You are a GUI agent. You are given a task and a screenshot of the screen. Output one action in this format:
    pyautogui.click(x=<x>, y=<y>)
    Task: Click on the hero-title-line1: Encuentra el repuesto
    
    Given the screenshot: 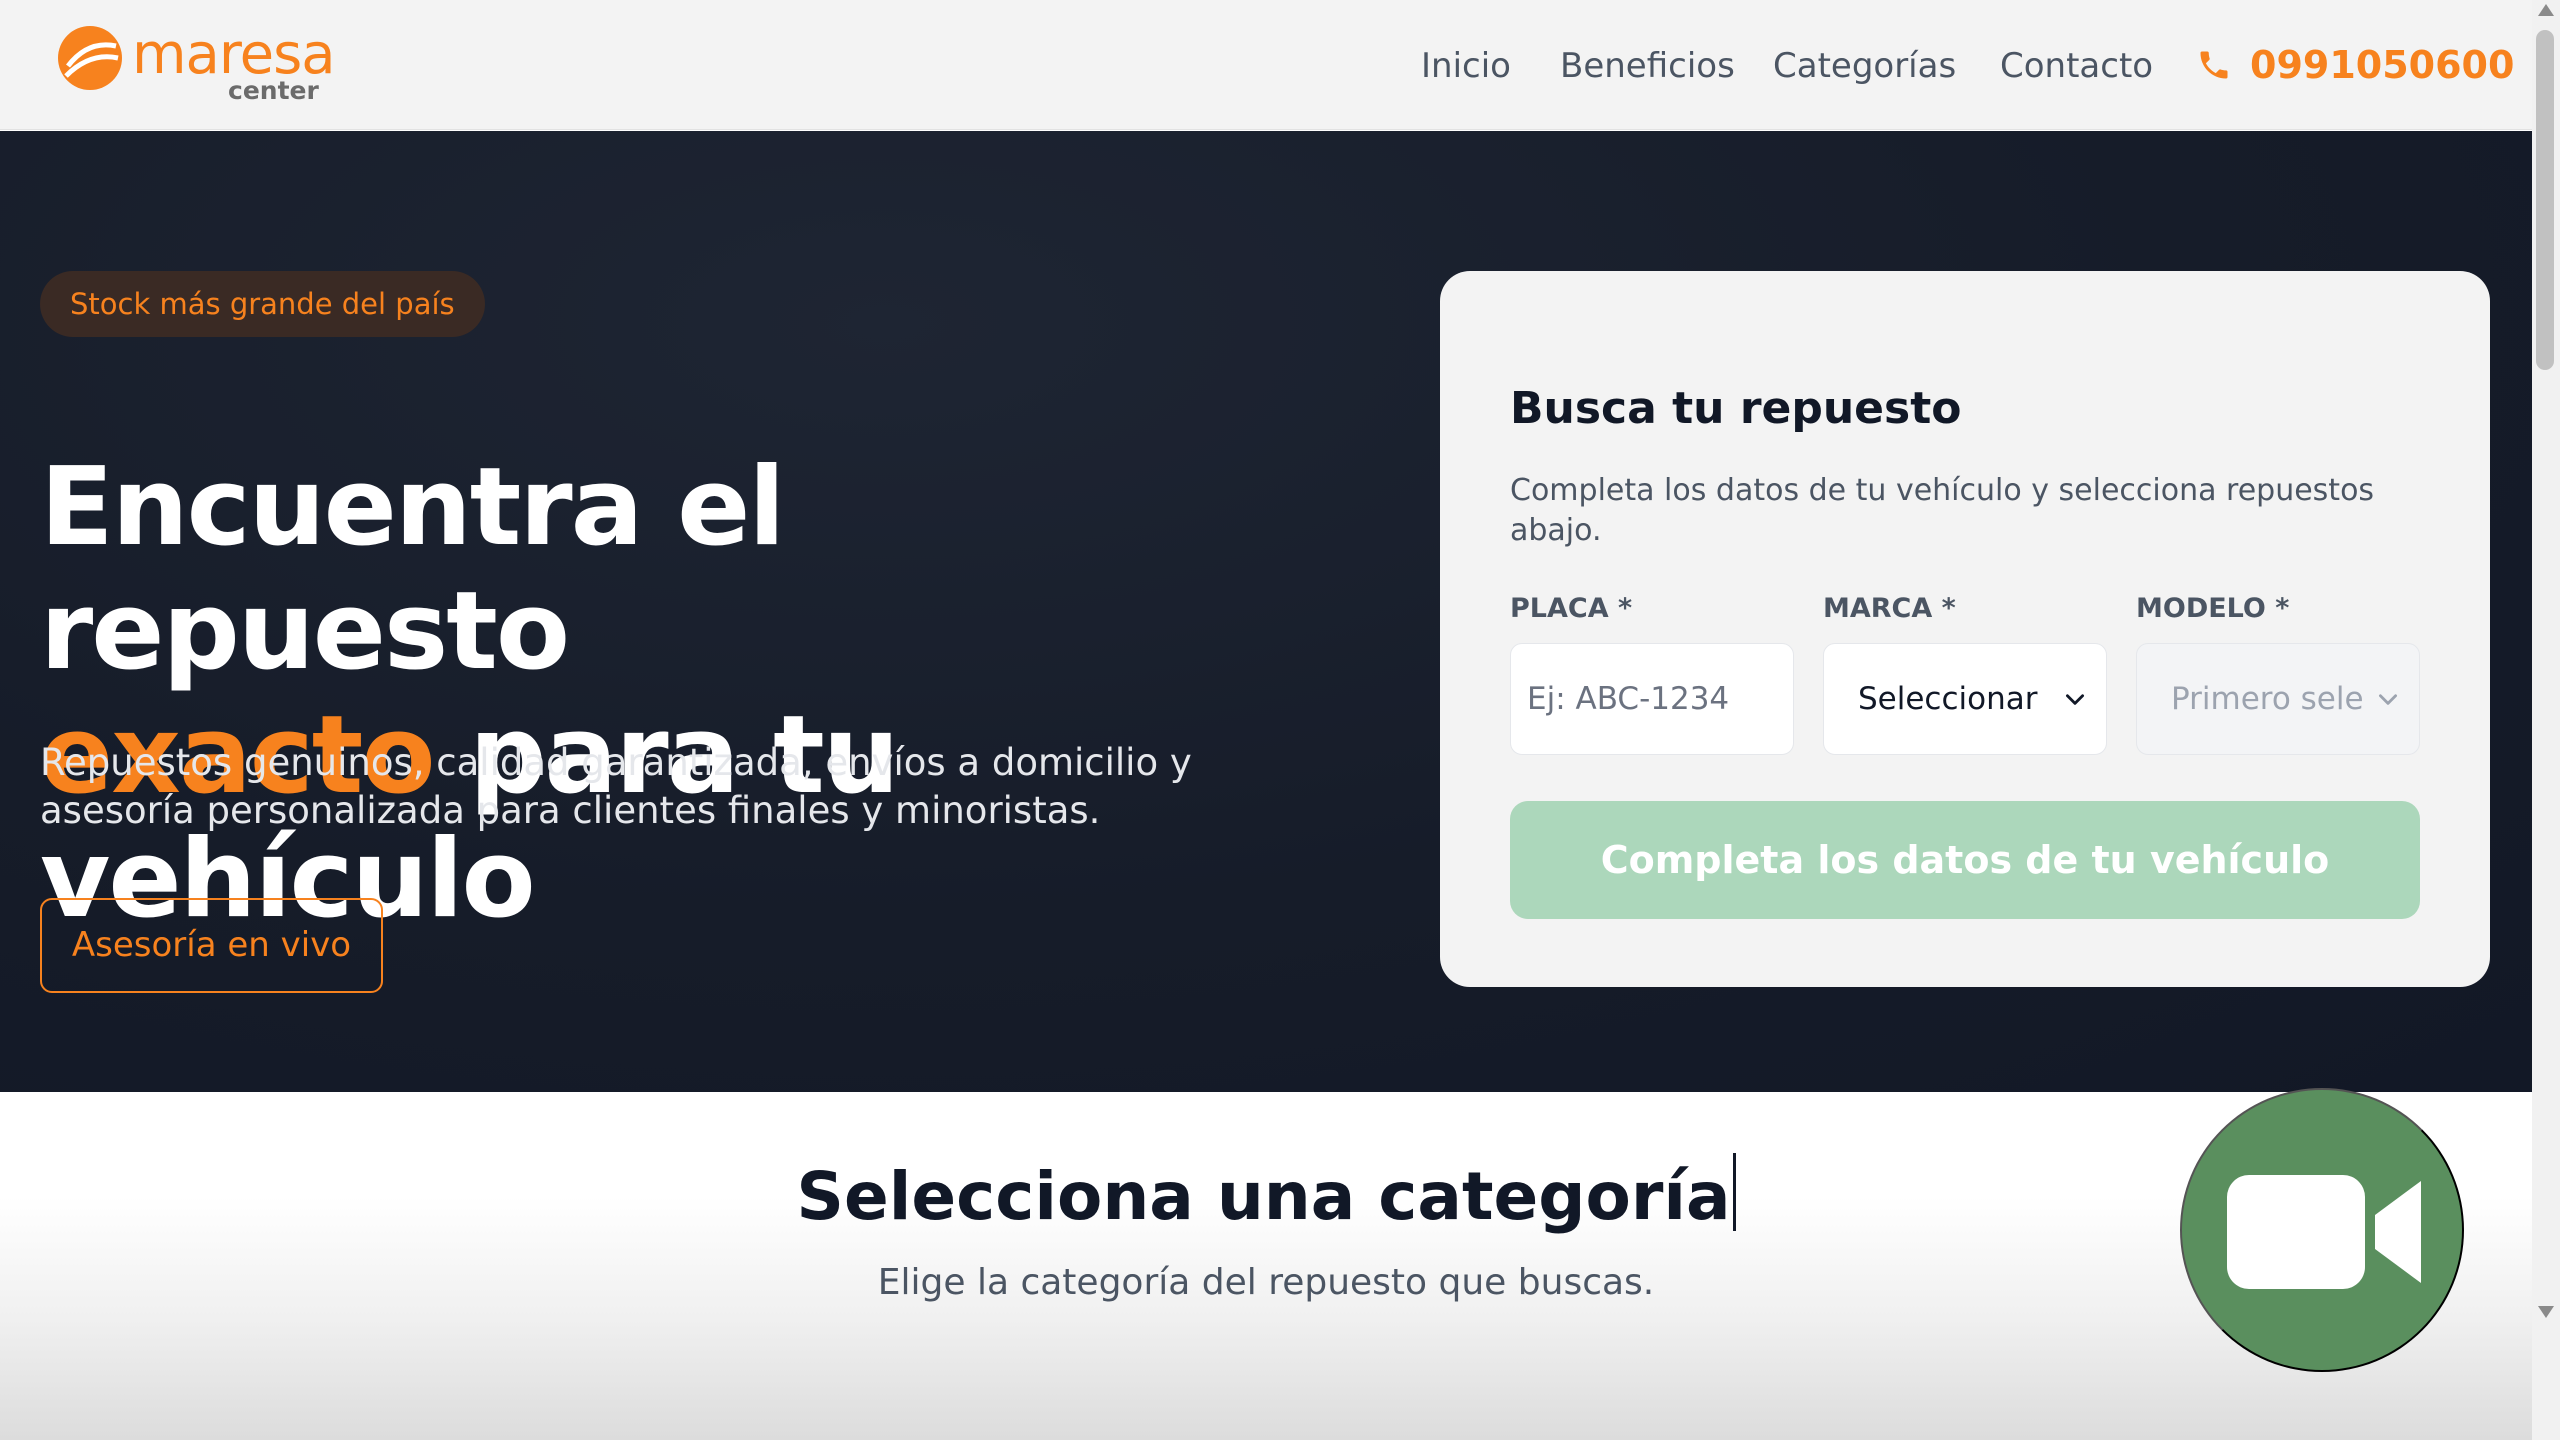 What is the action you would take?
    pyautogui.click(x=412, y=569)
    